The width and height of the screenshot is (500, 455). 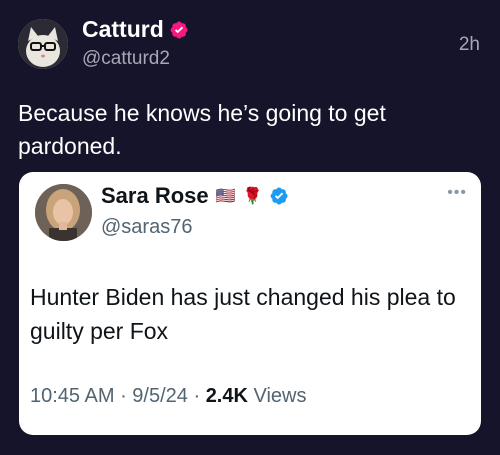 I want to click on us-flag-icon: 🇺🇸, so click(x=225, y=196).